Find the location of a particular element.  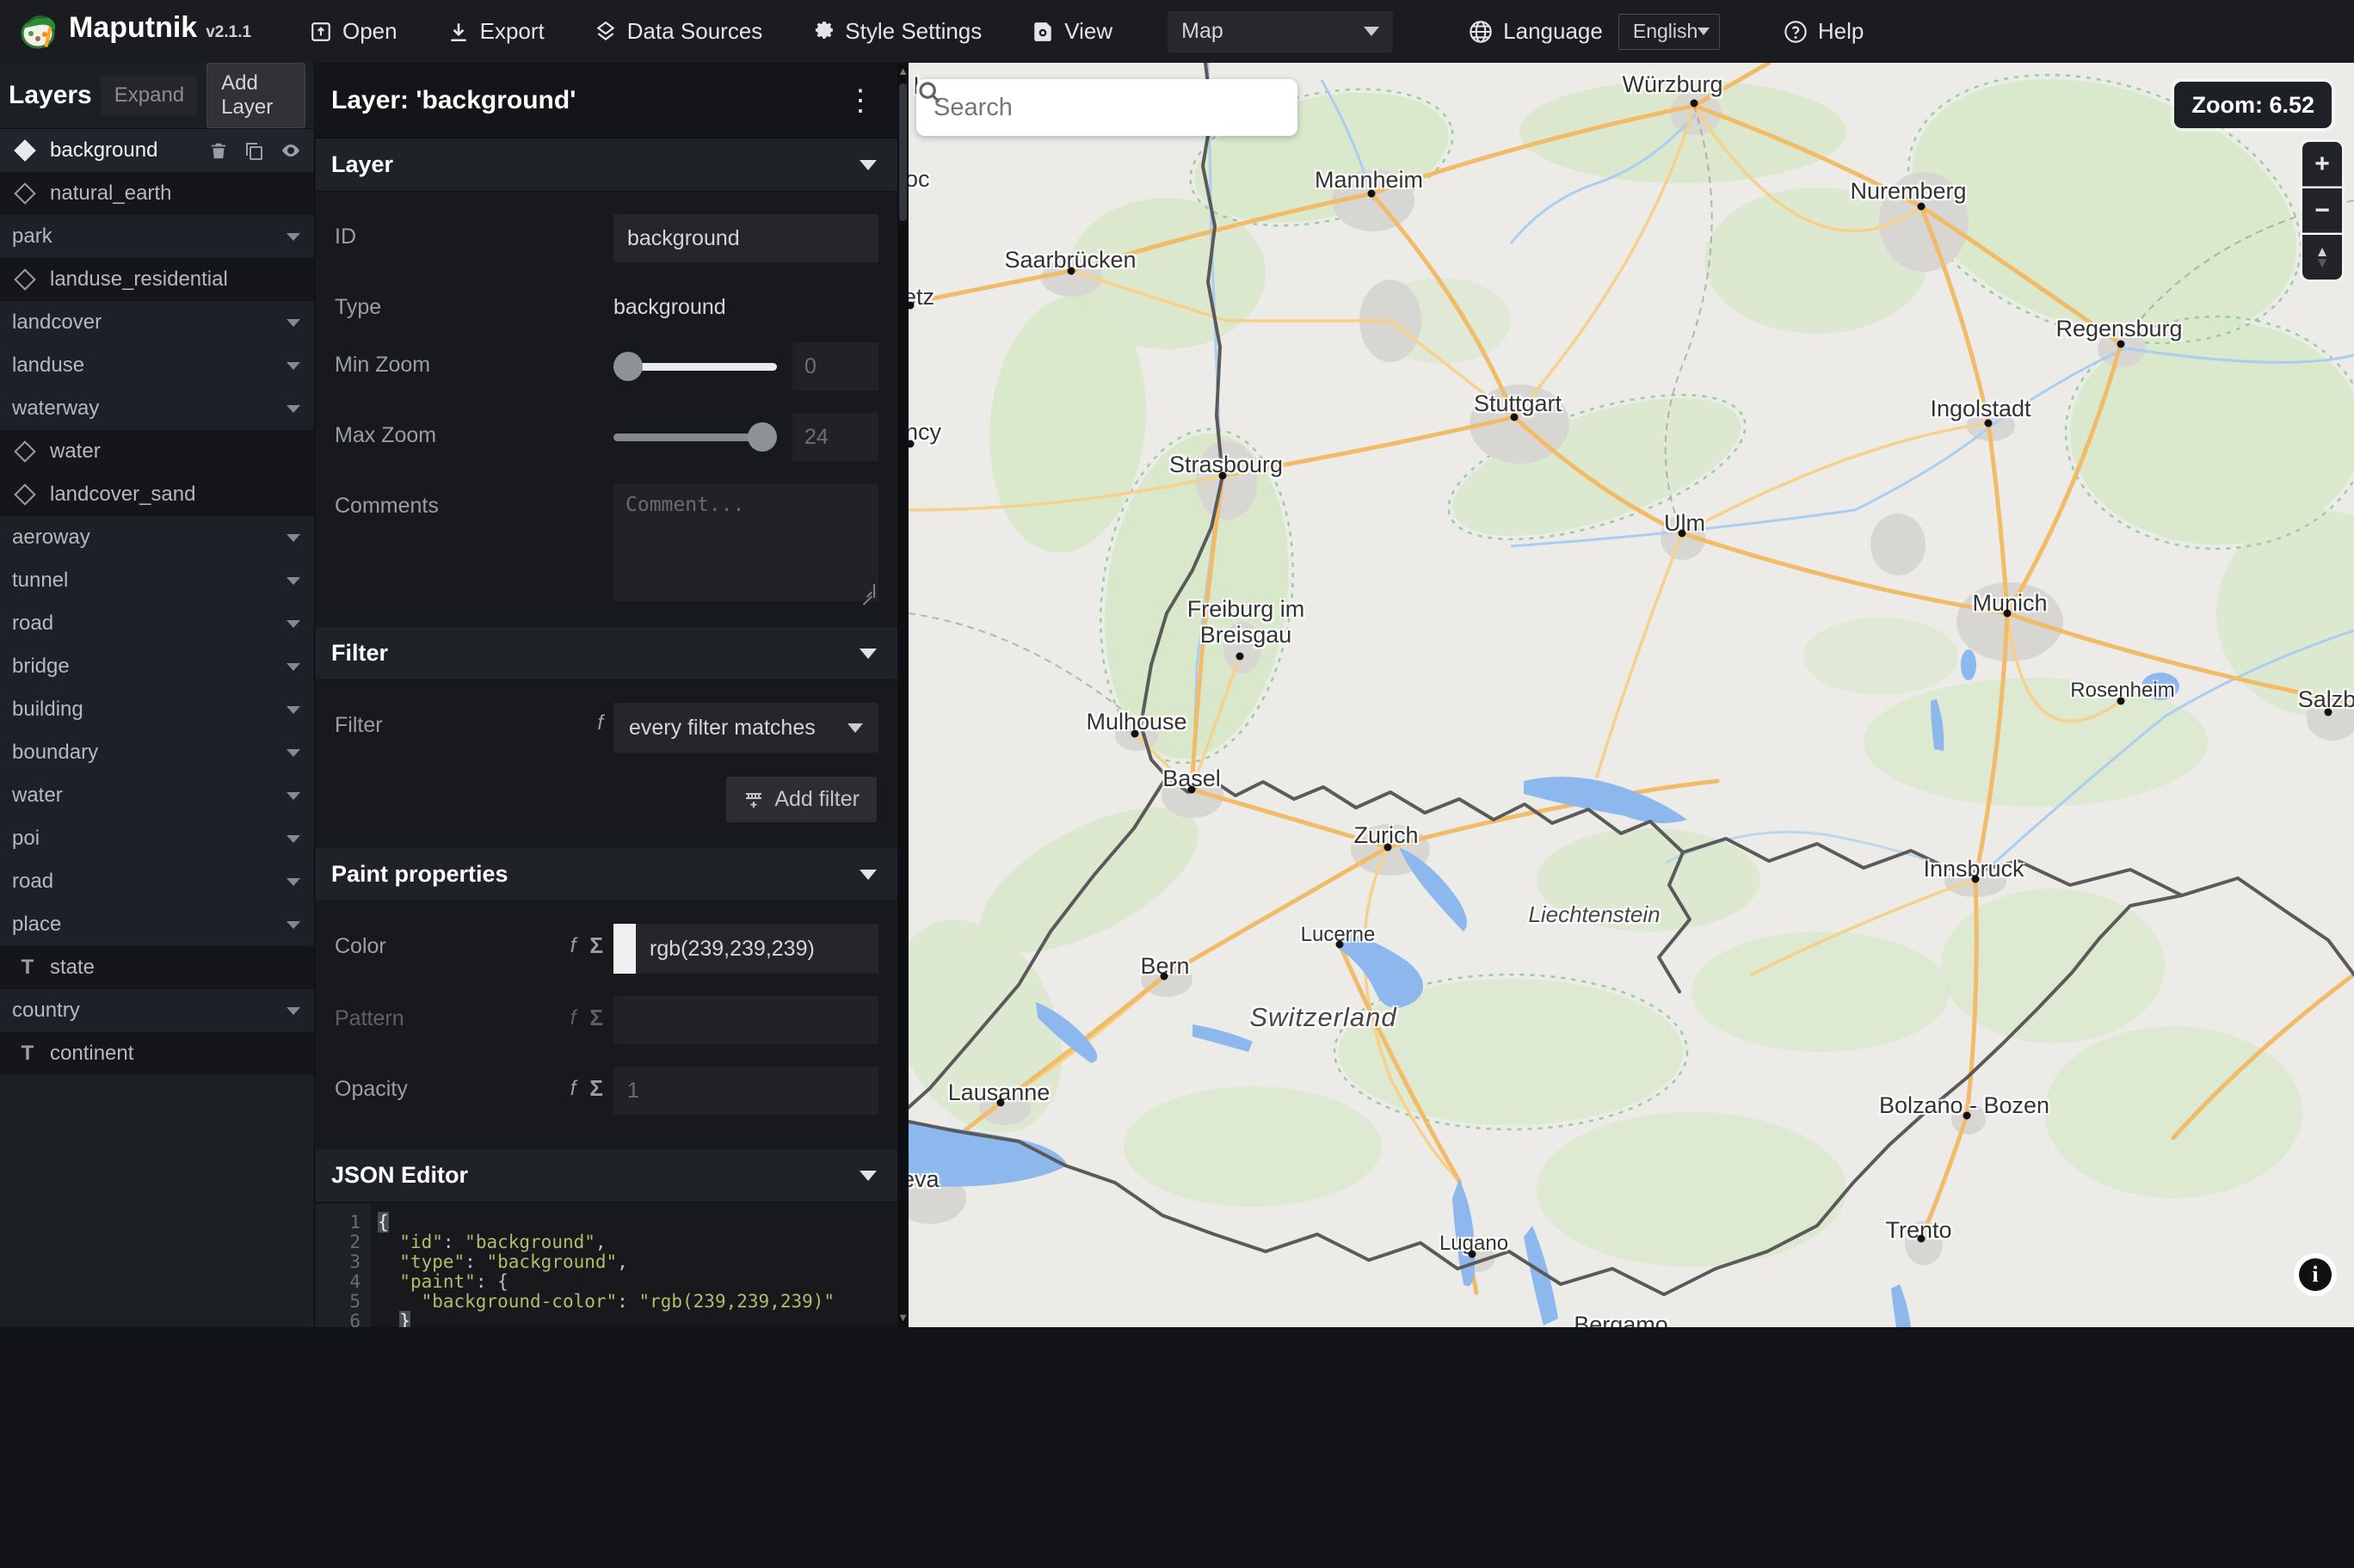

max-zoom-slider is located at coordinates (695, 437).